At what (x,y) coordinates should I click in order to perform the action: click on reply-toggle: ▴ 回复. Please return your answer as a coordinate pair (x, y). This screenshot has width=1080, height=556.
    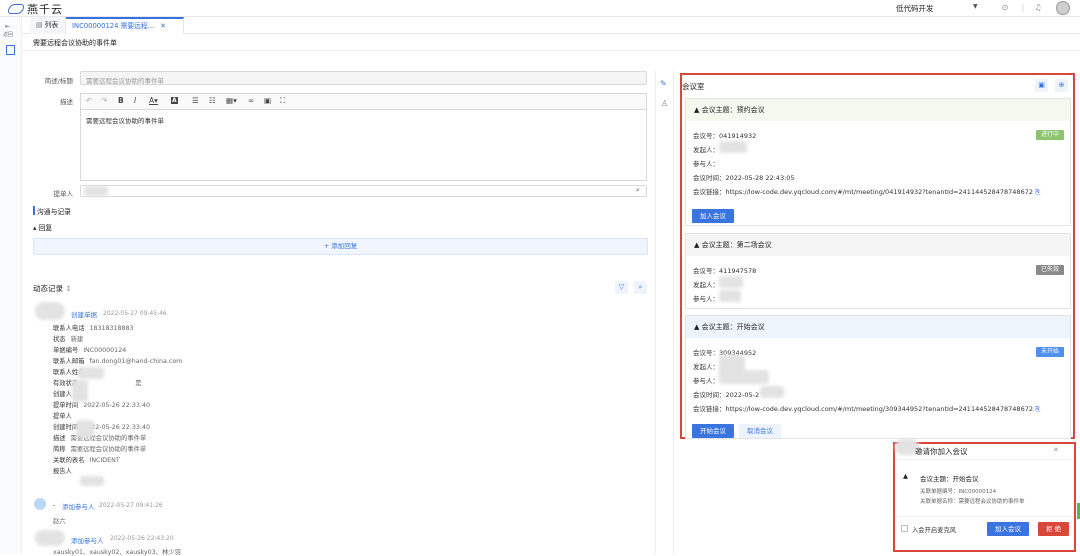
    Looking at the image, I should click on (42, 227).